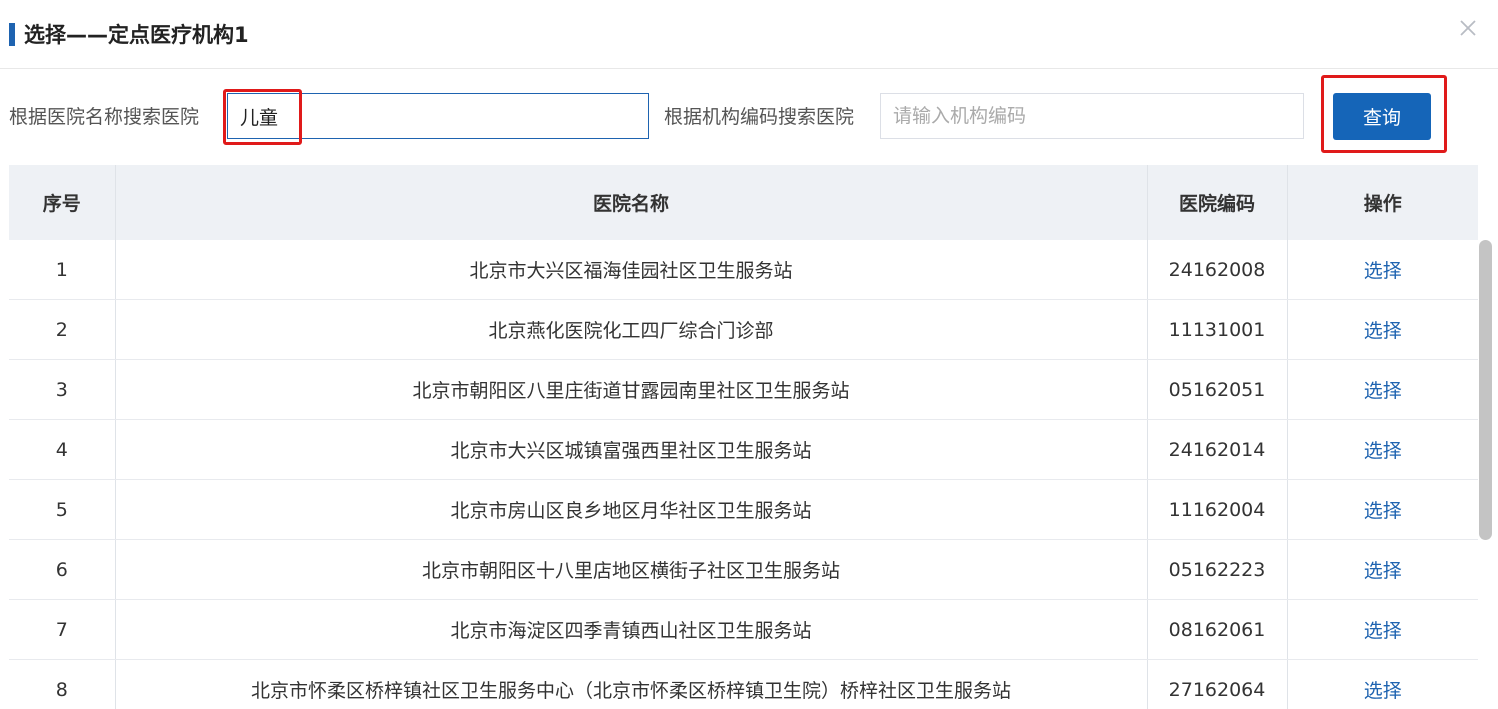  Describe the element at coordinates (1217, 270) in the screenshot. I see `row-hospital-code: 24162008` at that location.